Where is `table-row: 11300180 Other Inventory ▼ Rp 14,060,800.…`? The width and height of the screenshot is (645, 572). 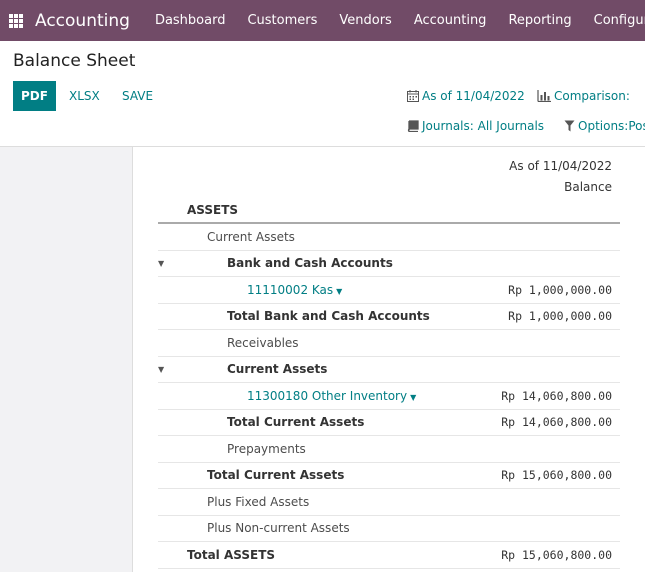 table-row: 11300180 Other Inventory ▼ Rp 14,060,800.… is located at coordinates (389, 396).